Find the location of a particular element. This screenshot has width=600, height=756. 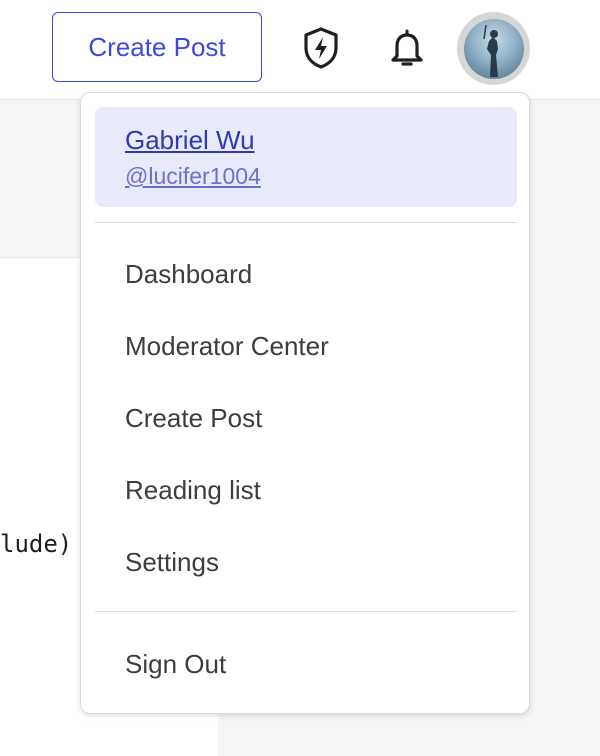

menu-item-reading-list: Reading list is located at coordinates (306, 490).